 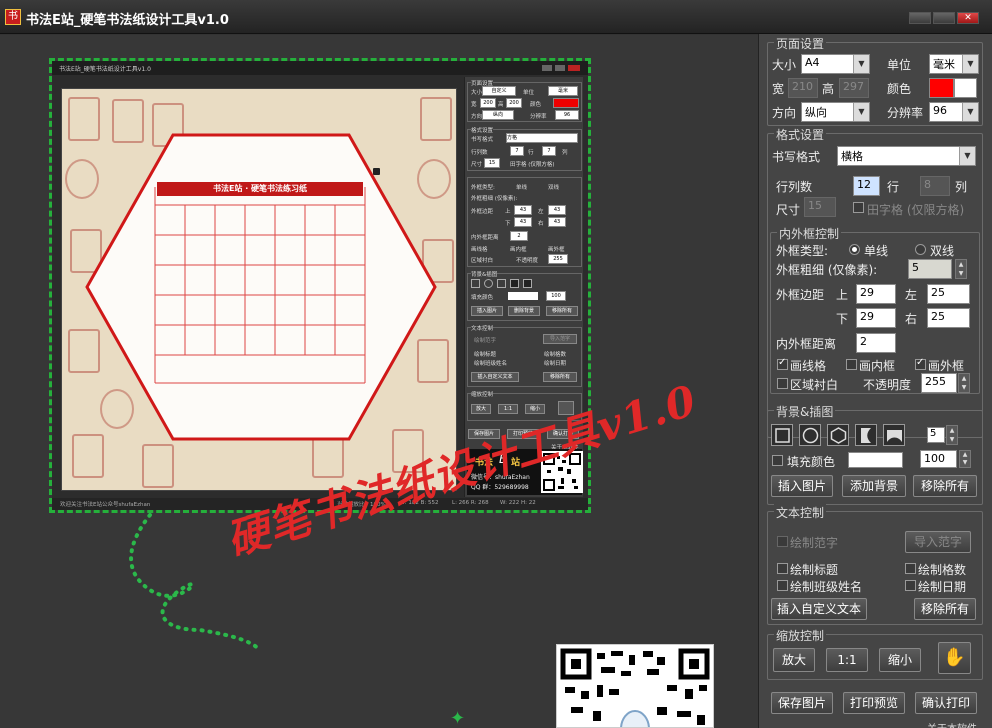 What do you see at coordinates (952, 435) in the screenshot?
I see `shape-count-spinner: ▲ ▼` at bounding box center [952, 435].